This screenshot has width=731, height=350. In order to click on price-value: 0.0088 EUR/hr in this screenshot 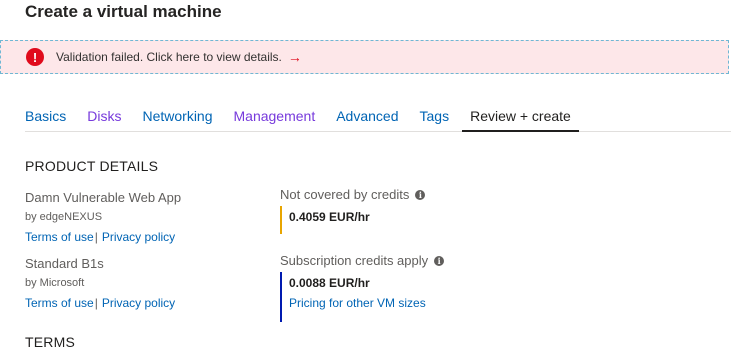, I will do `click(329, 283)`.